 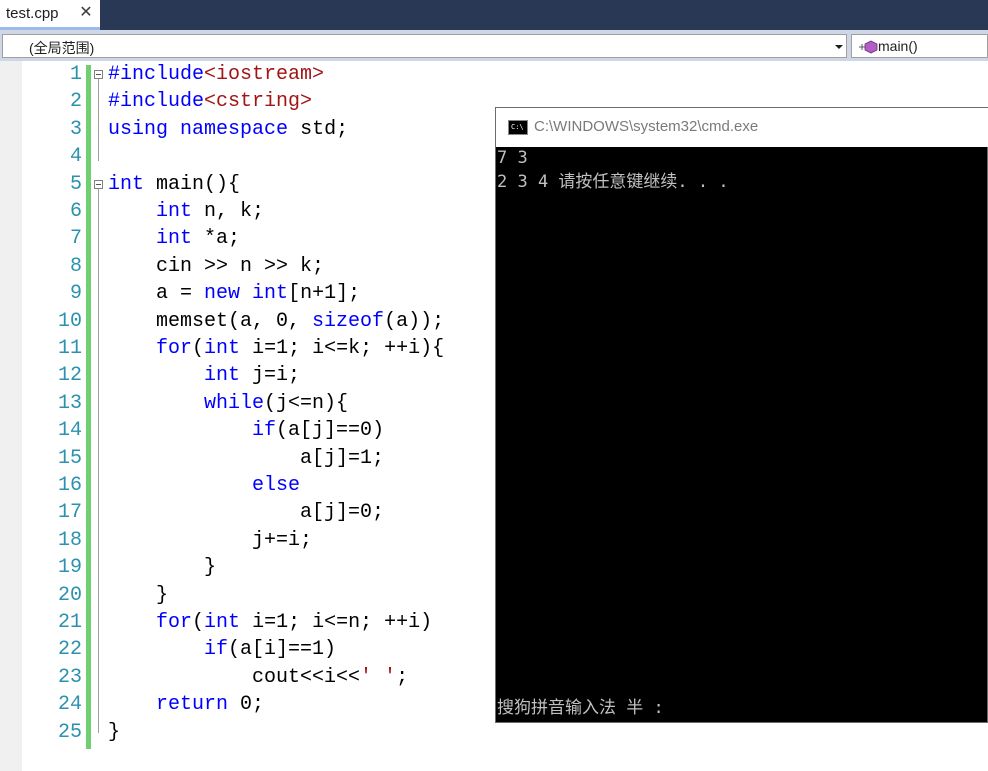 I want to click on code-line: else, so click(x=204, y=485).